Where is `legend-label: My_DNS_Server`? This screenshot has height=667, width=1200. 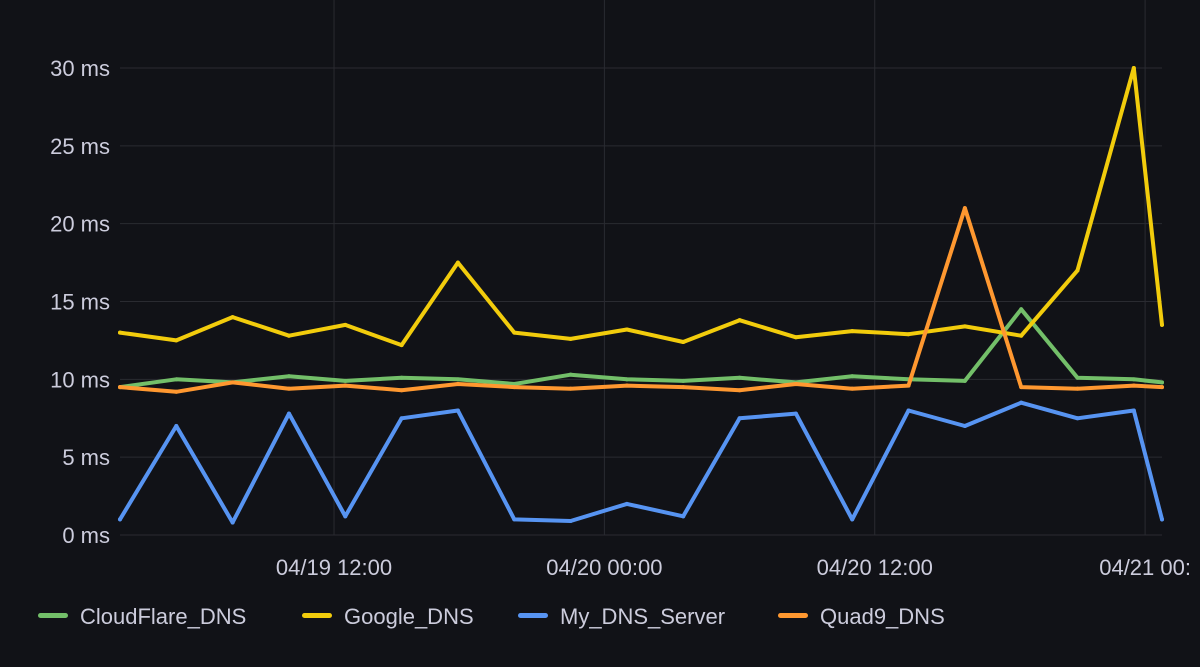 legend-label: My_DNS_Server is located at coordinates (642, 616).